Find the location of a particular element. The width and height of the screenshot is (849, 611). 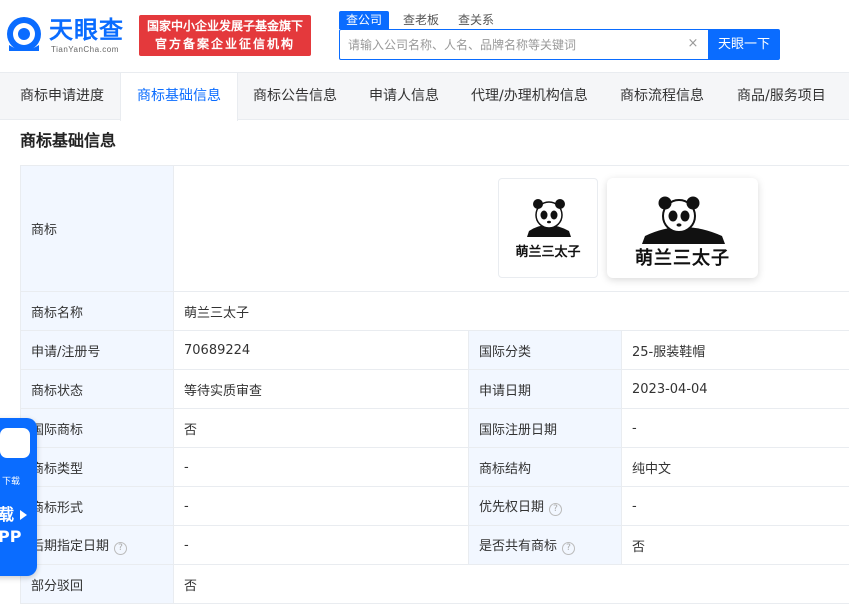

clear-icon: × is located at coordinates (693, 44).